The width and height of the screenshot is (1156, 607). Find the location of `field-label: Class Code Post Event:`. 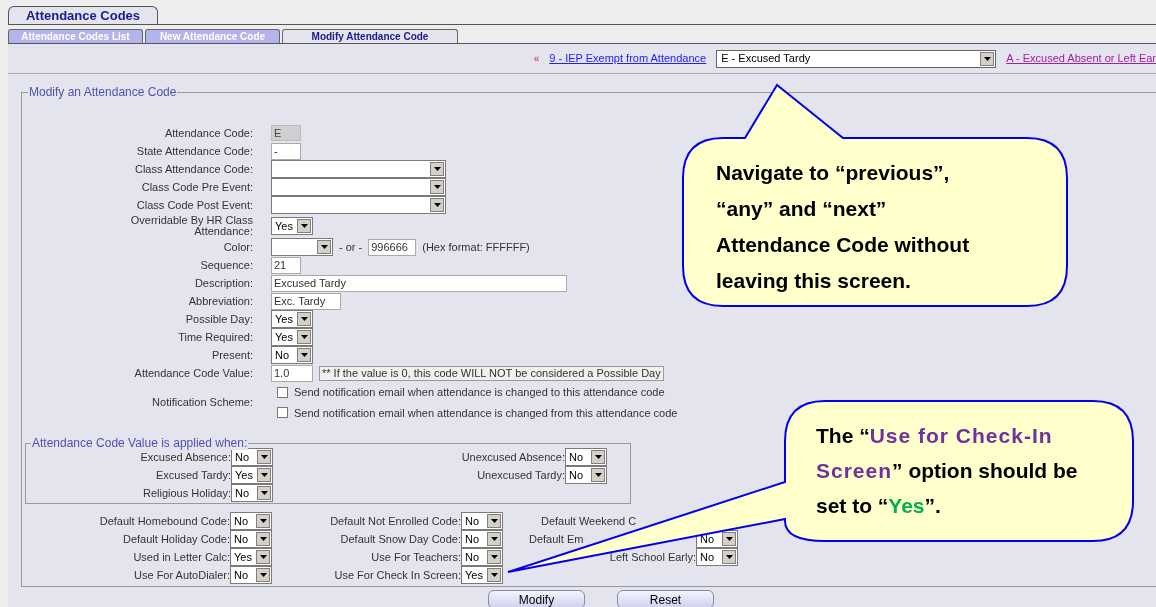

field-label: Class Code Post Event: is located at coordinates (194, 205).